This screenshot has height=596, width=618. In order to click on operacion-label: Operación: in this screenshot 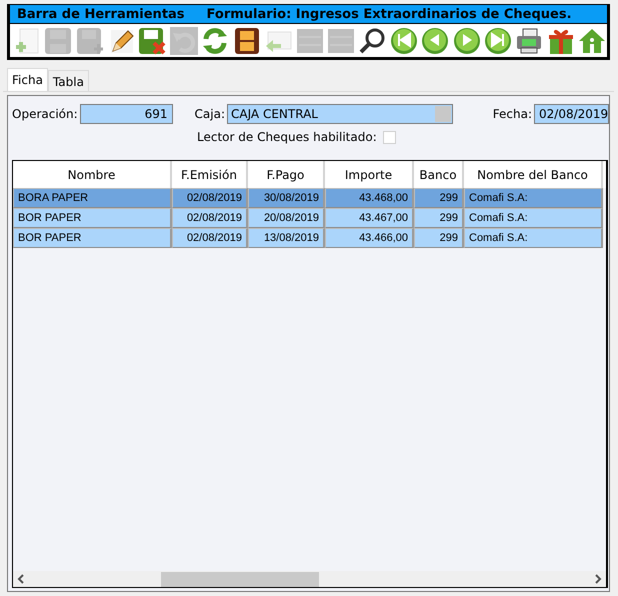, I will do `click(45, 114)`.